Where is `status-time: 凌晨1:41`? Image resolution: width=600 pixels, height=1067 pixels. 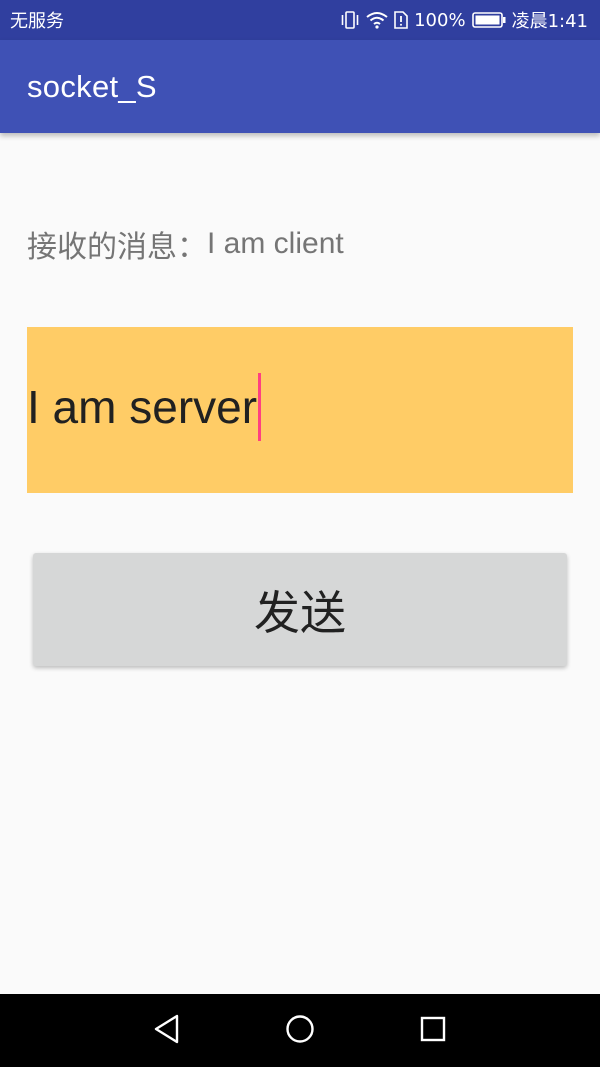
status-time: 凌晨1:41 is located at coordinates (549, 21).